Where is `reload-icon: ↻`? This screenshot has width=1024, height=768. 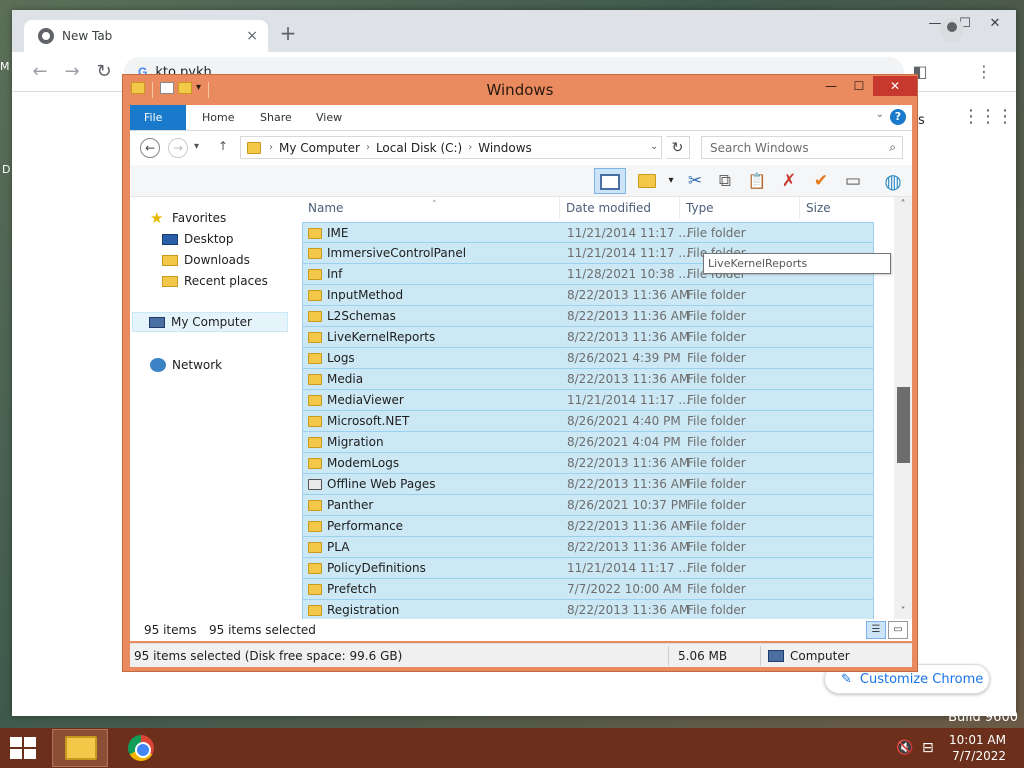
reload-icon: ↻ is located at coordinates (104, 72).